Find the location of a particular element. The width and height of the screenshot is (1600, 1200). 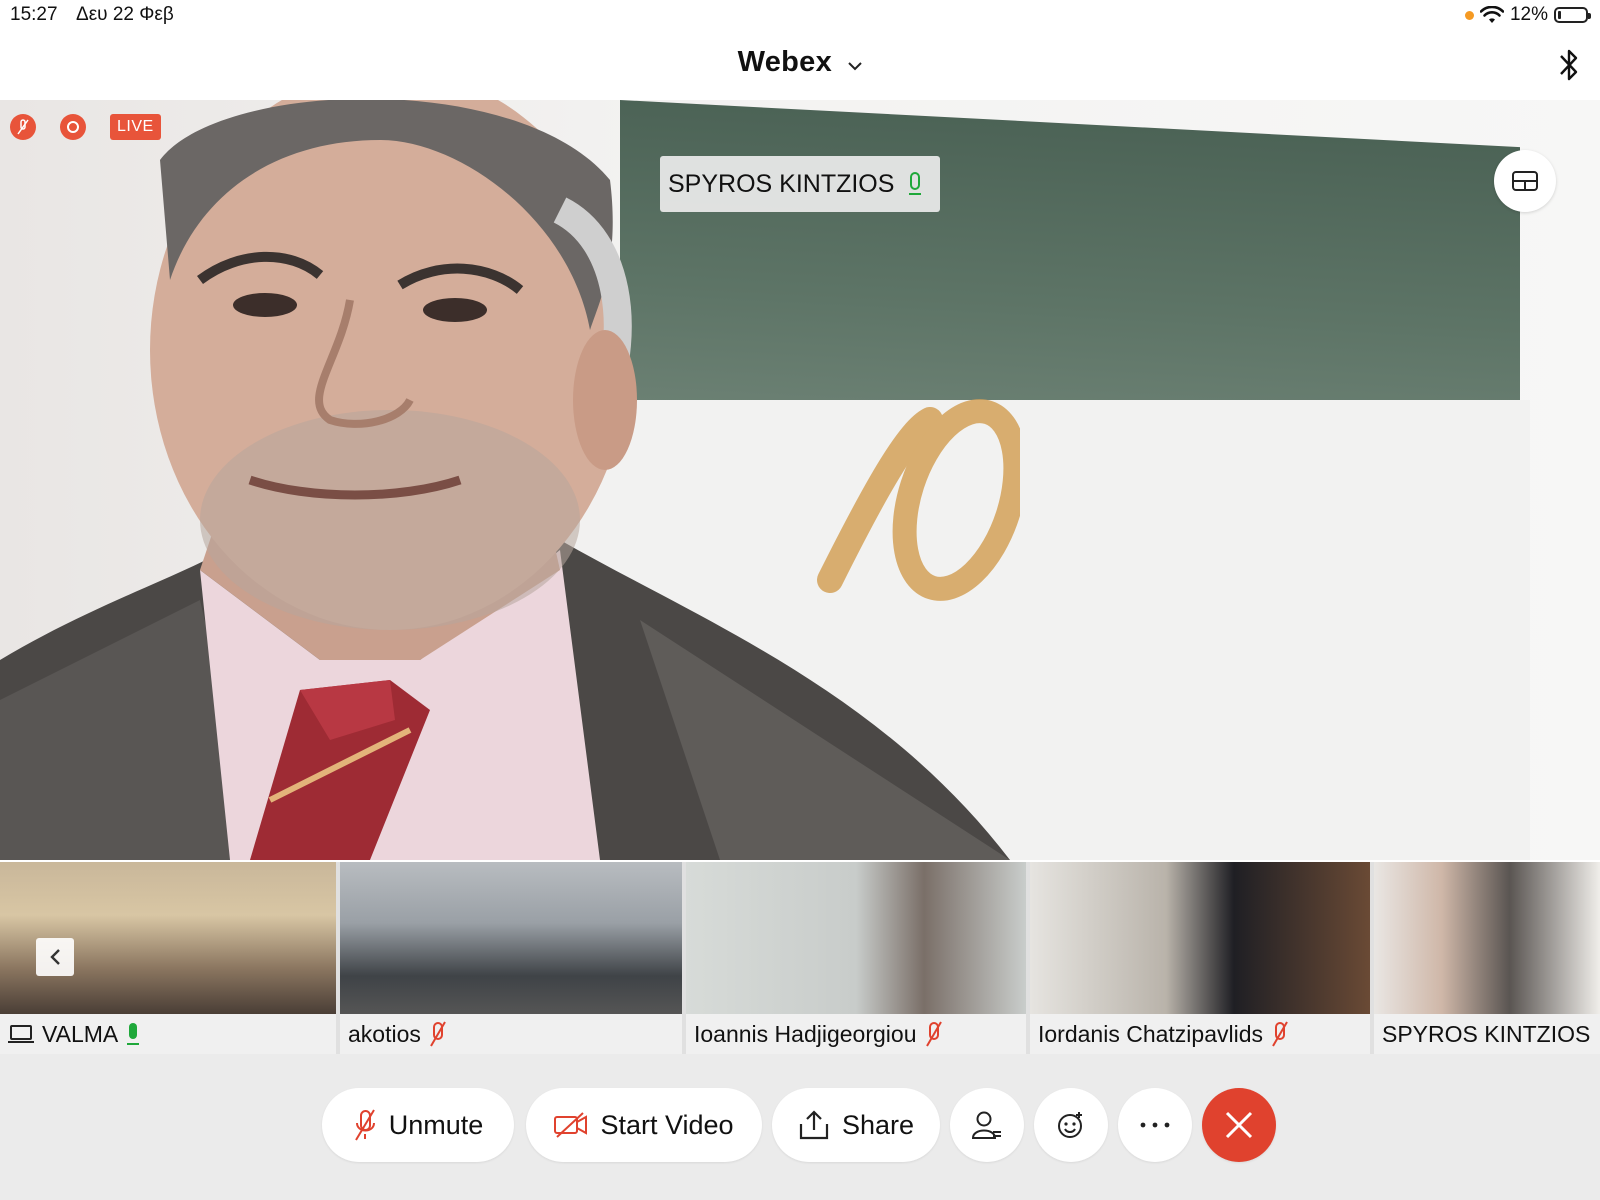

battery-icon is located at coordinates (1572, 15).